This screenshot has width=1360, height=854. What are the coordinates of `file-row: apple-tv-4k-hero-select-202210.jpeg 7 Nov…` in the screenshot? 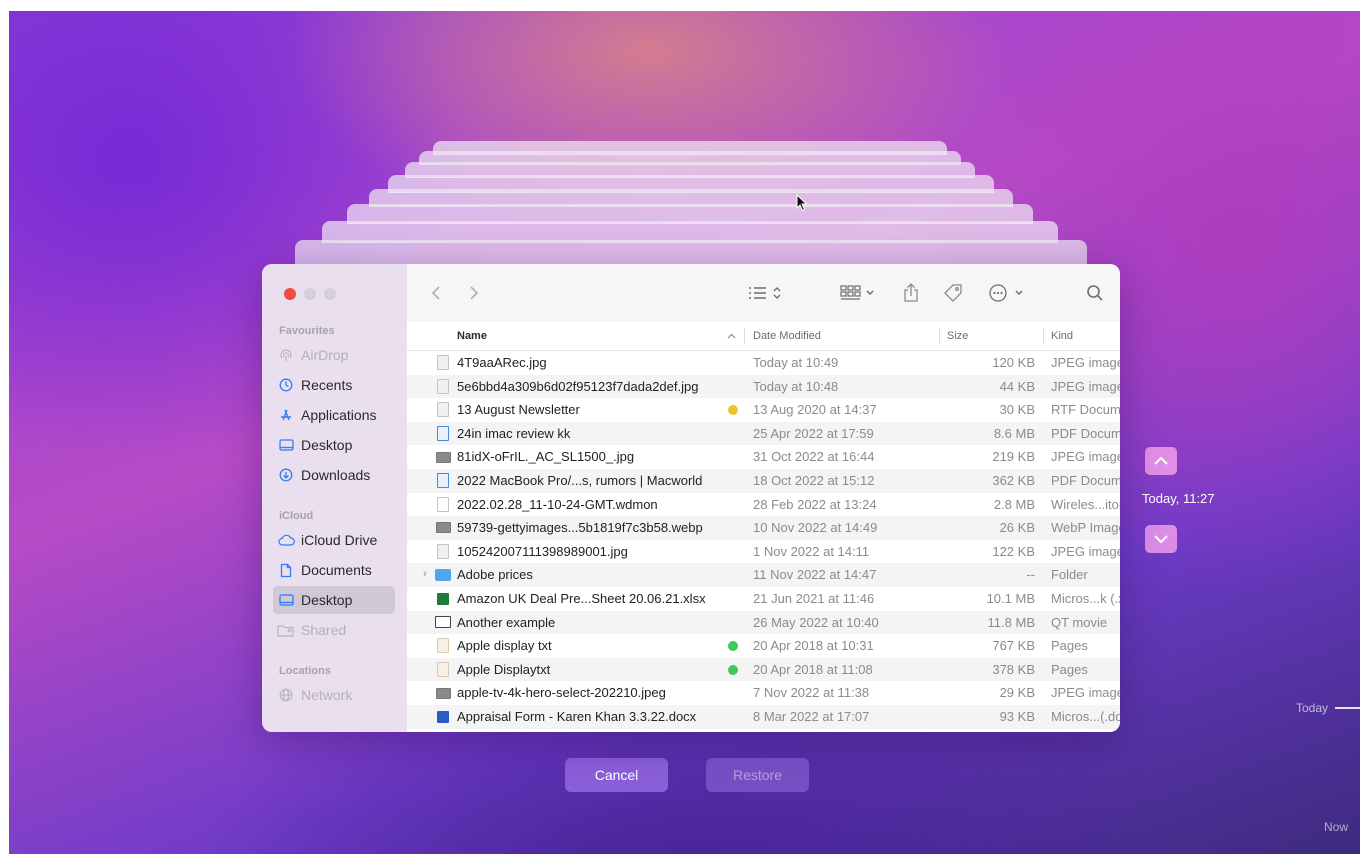 It's located at (763, 693).